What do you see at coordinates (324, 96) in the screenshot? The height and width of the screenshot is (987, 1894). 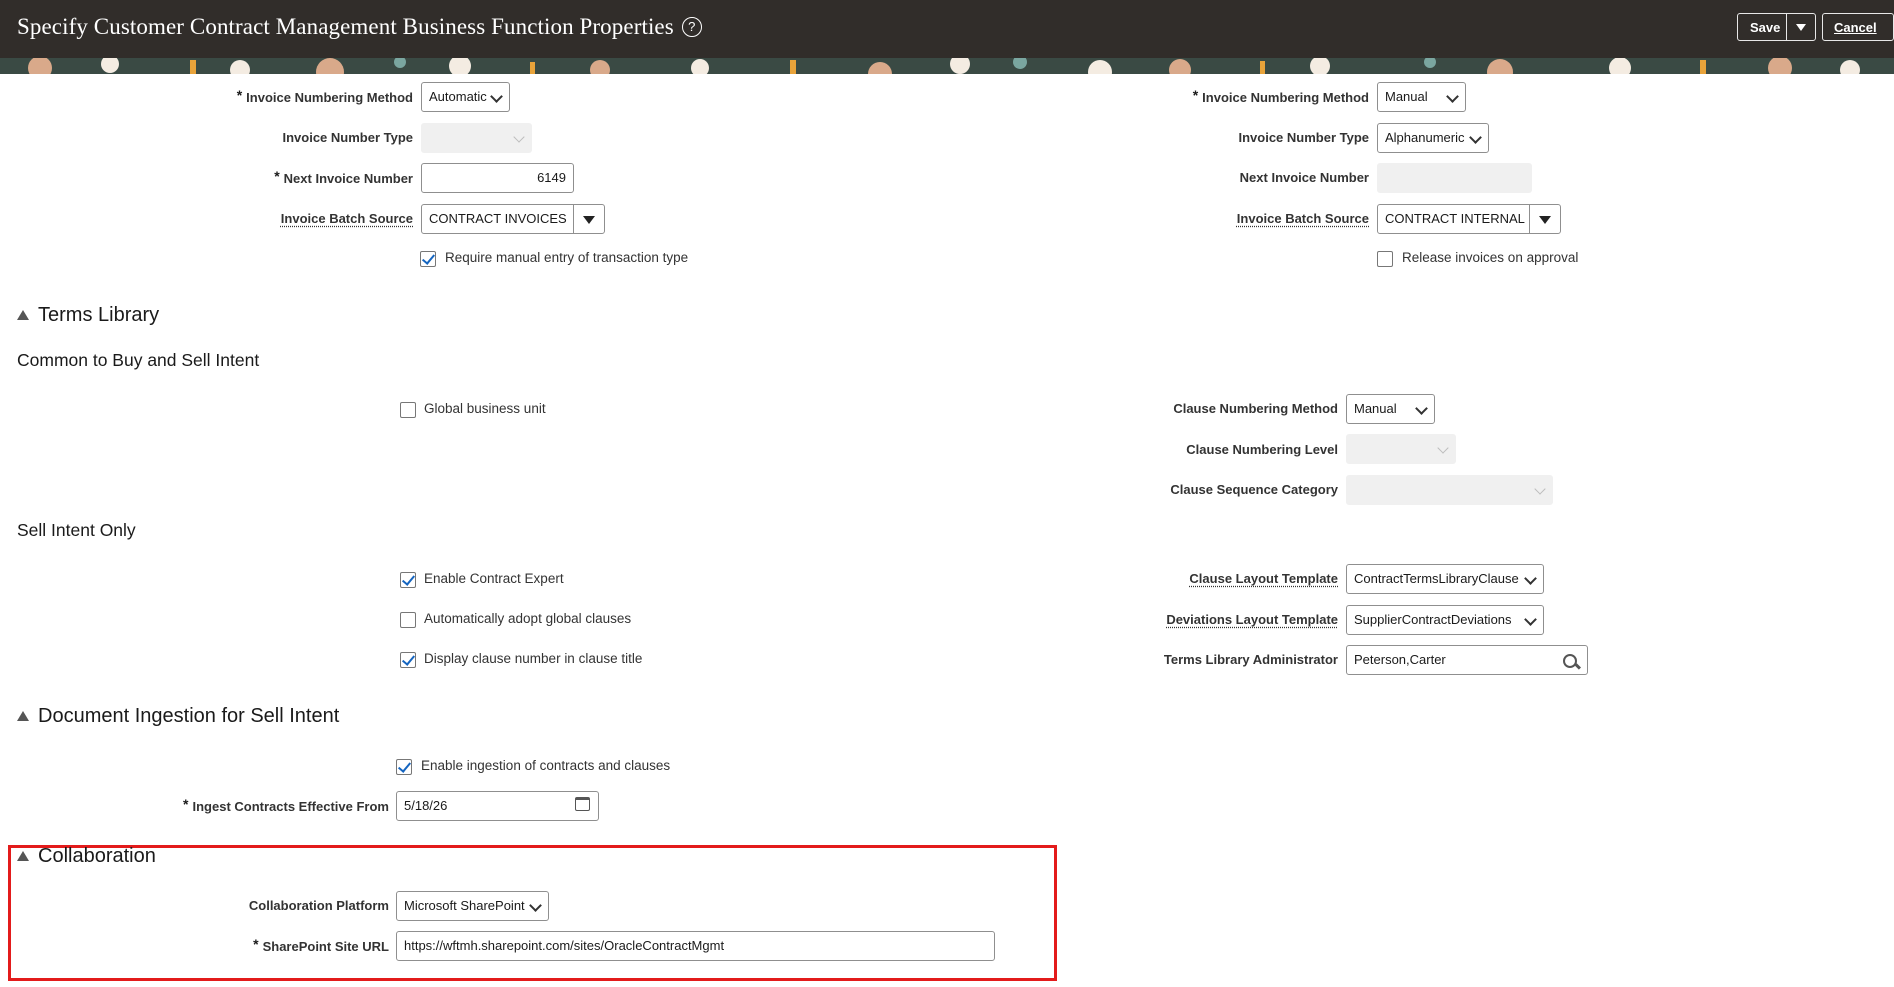 I see `invoice-numbering-method-label: * Invoice Numbering Method` at bounding box center [324, 96].